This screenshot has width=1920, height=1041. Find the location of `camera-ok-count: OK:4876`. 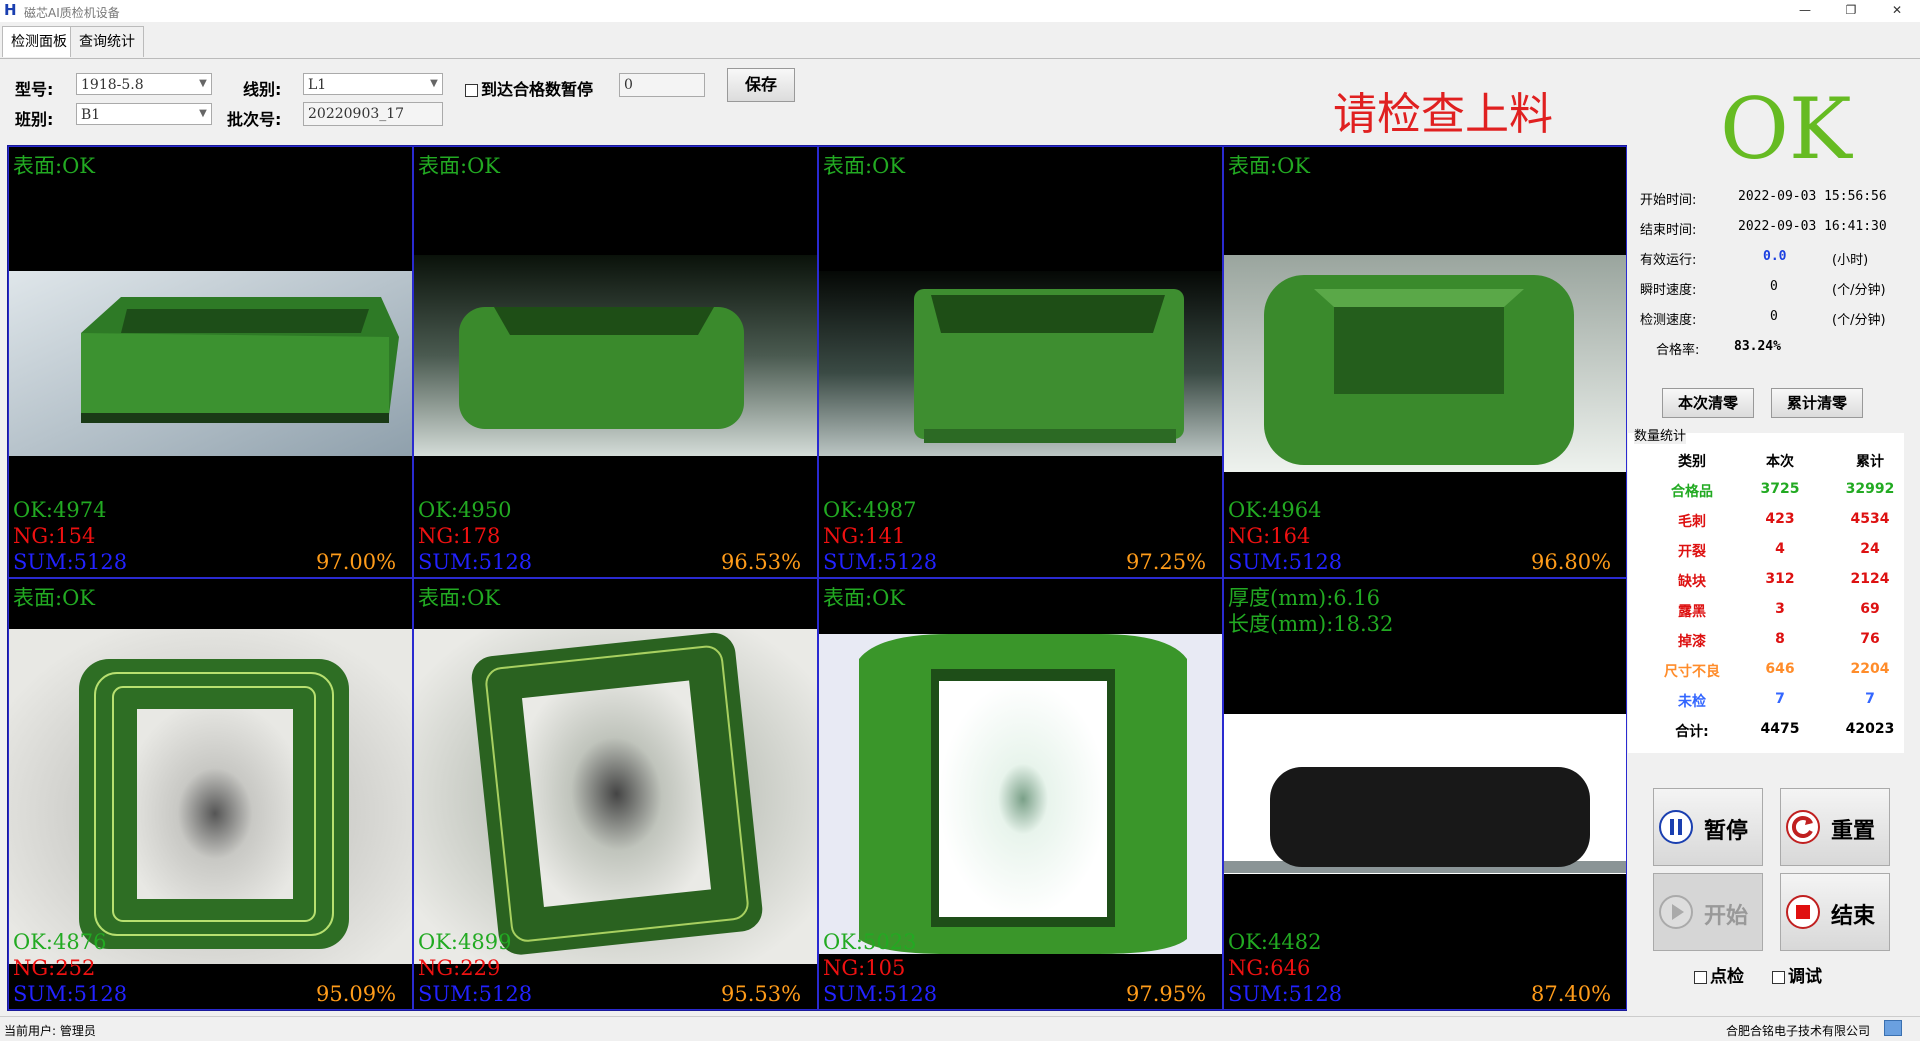

camera-ok-count: OK:4876 is located at coordinates (60, 942).